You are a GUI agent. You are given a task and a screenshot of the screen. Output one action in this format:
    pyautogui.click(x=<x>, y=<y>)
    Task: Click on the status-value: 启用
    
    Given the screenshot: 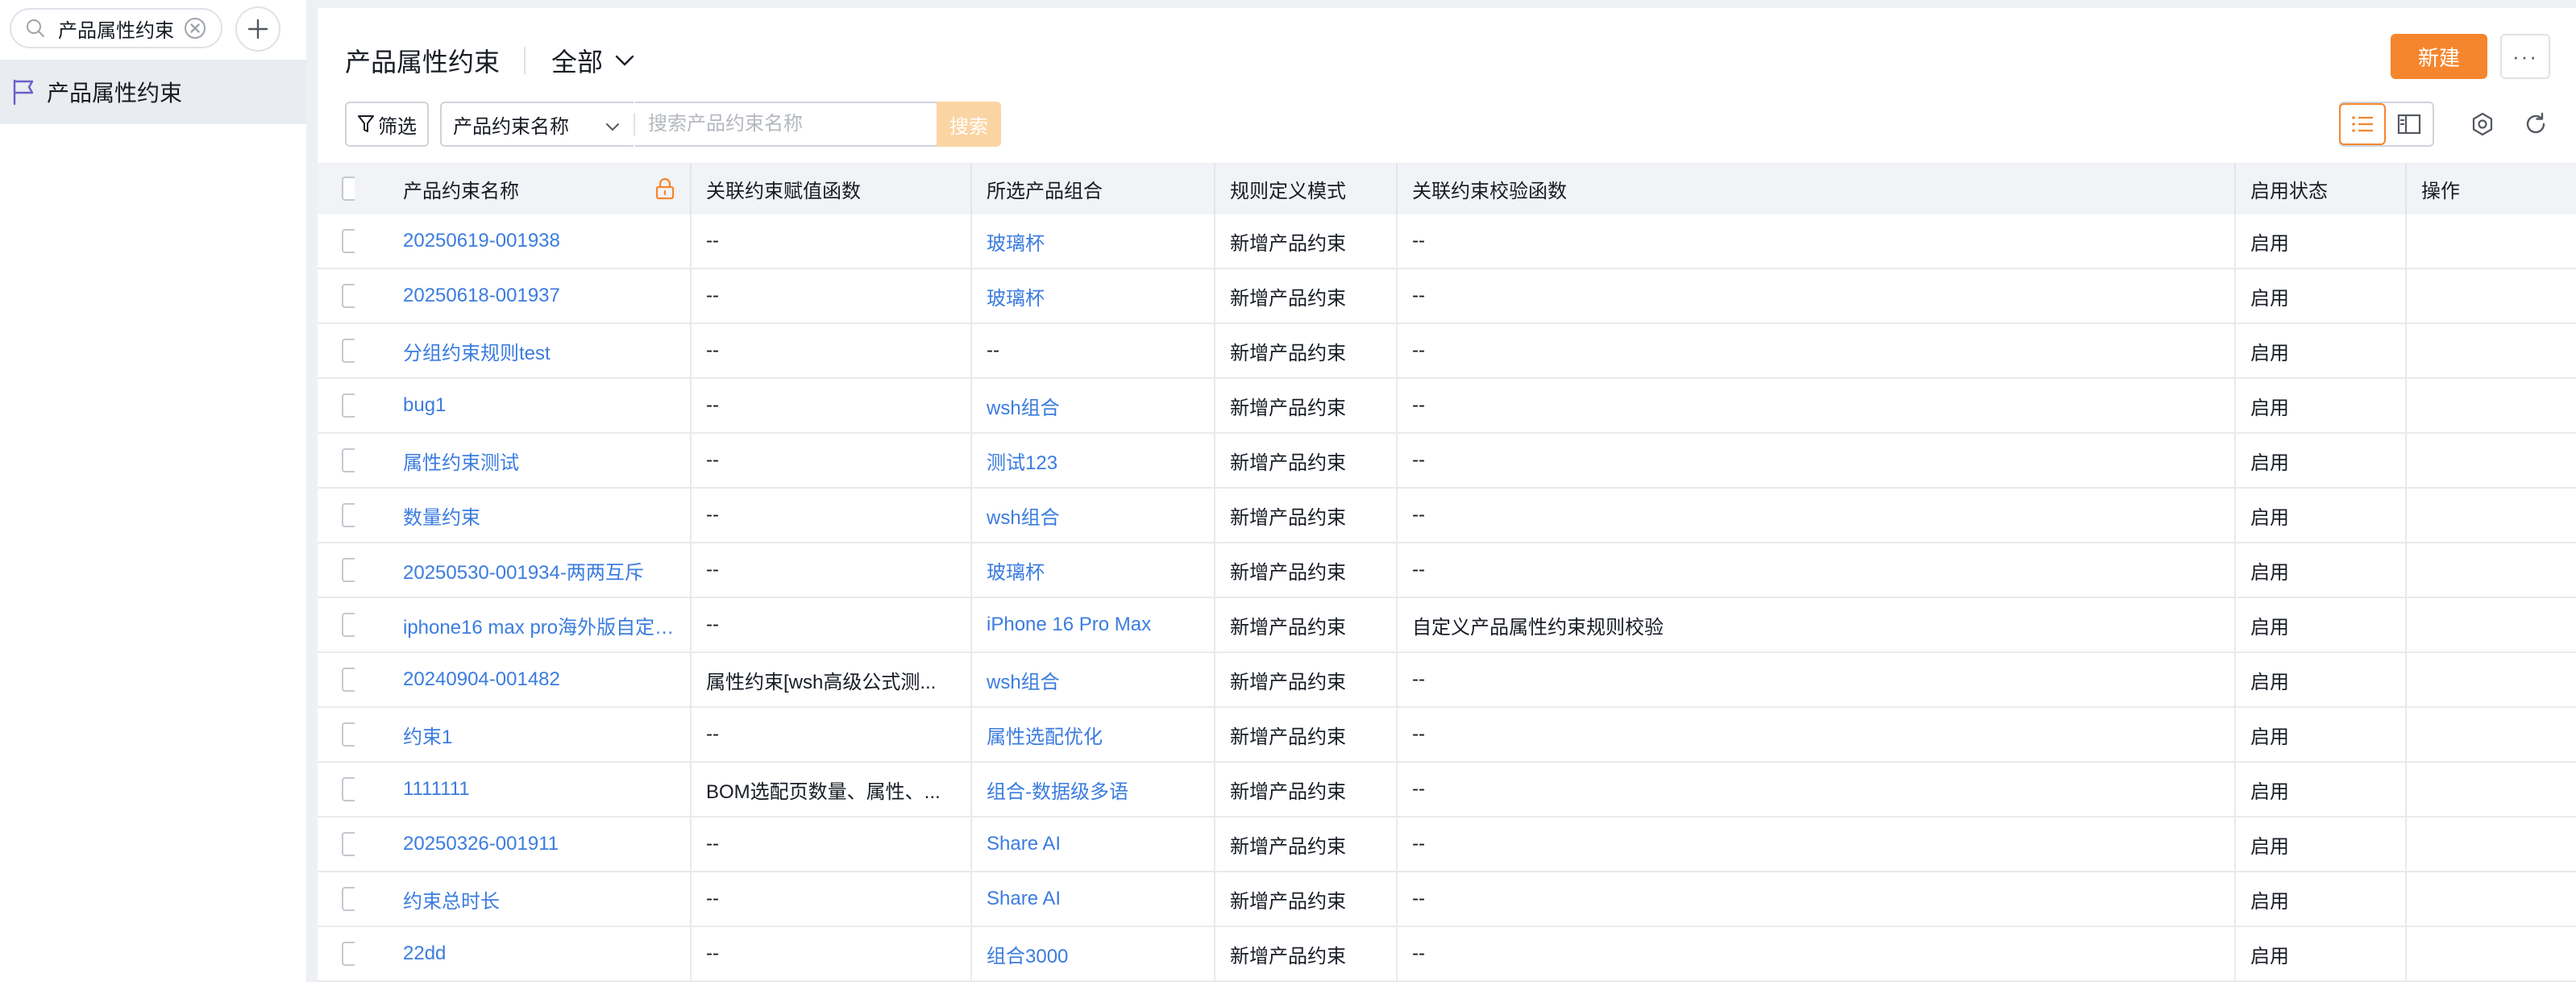 What is the action you would take?
    pyautogui.click(x=2269, y=737)
    